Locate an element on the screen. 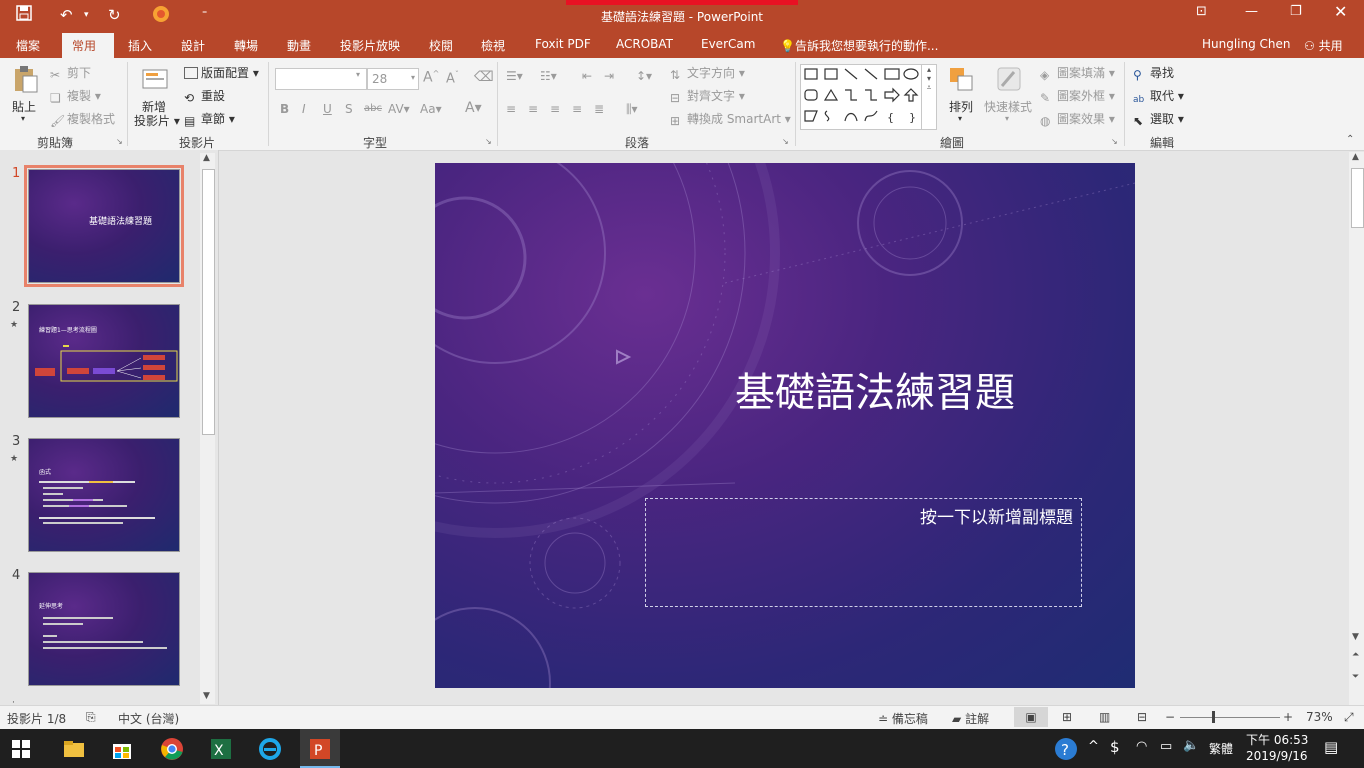 The width and height of the screenshot is (1364, 768). zoom-out-icon: − is located at coordinates (1170, 717).